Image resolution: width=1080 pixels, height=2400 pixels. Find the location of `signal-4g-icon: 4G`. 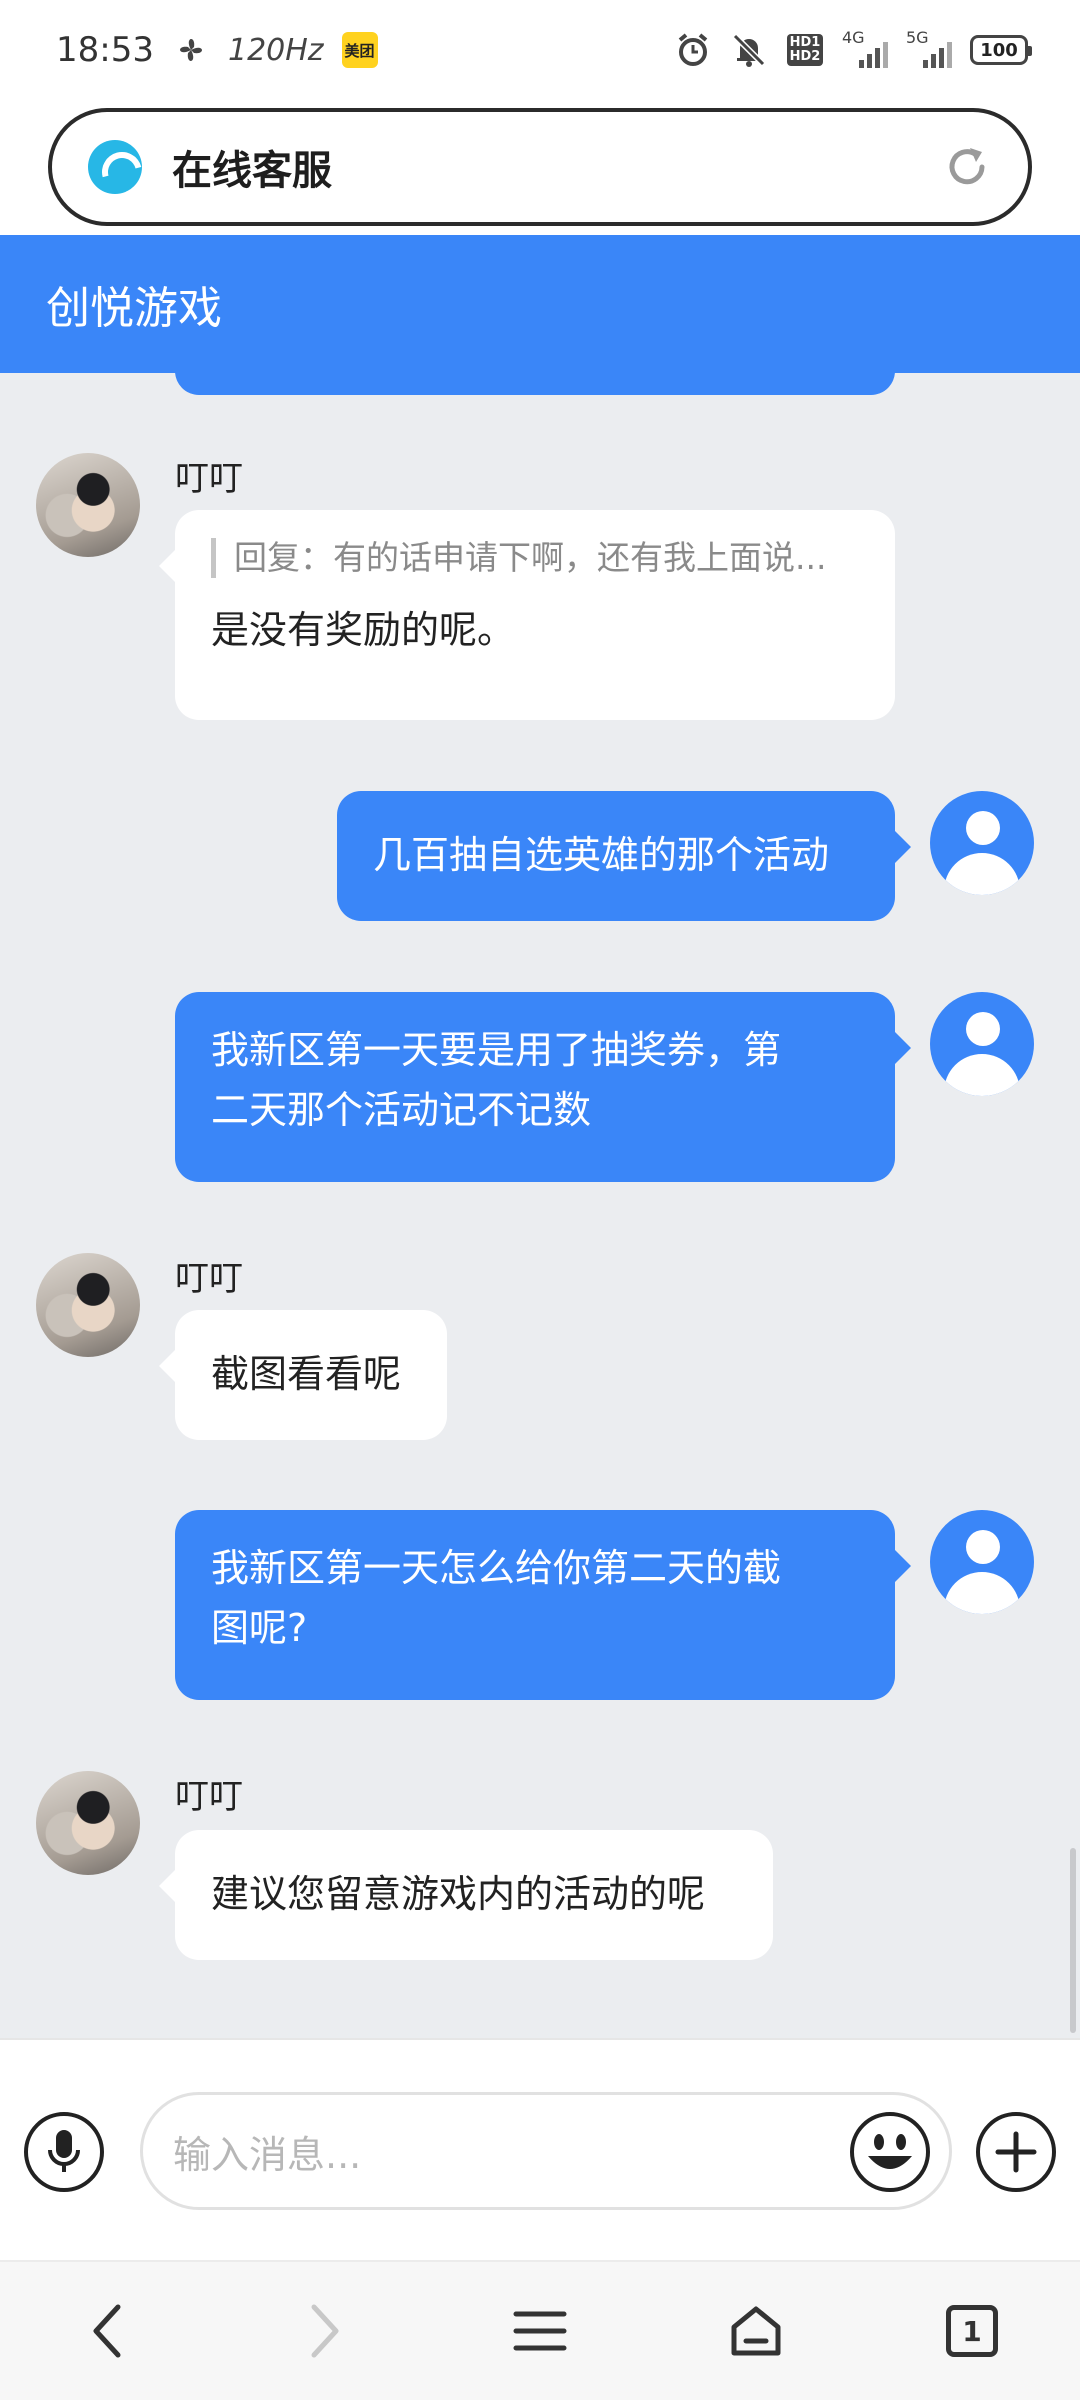

signal-4g-icon: 4G is located at coordinates (865, 49).